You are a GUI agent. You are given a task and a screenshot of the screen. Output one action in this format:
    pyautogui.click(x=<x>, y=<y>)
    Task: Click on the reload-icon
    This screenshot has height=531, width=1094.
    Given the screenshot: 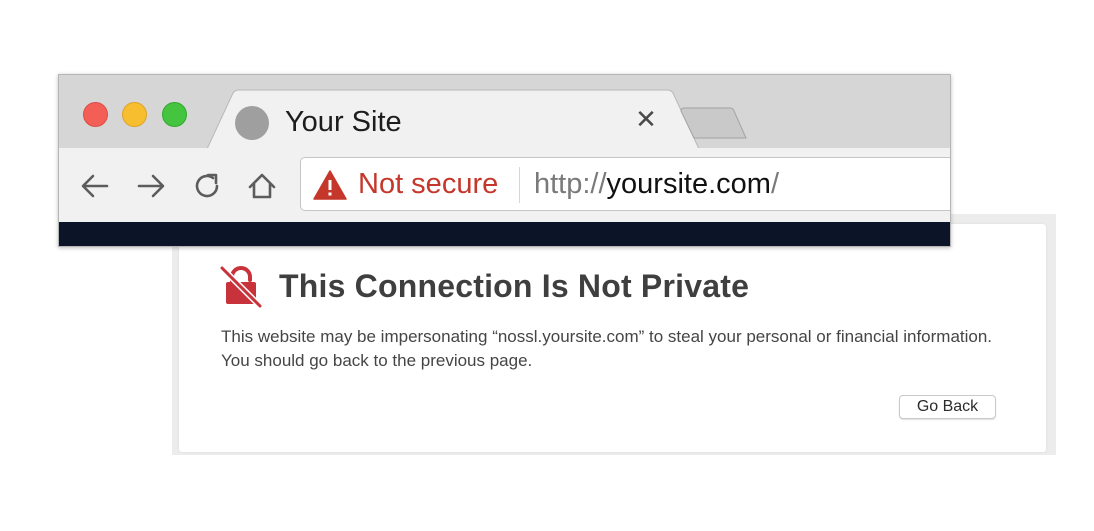 What is the action you would take?
    pyautogui.click(x=207, y=186)
    